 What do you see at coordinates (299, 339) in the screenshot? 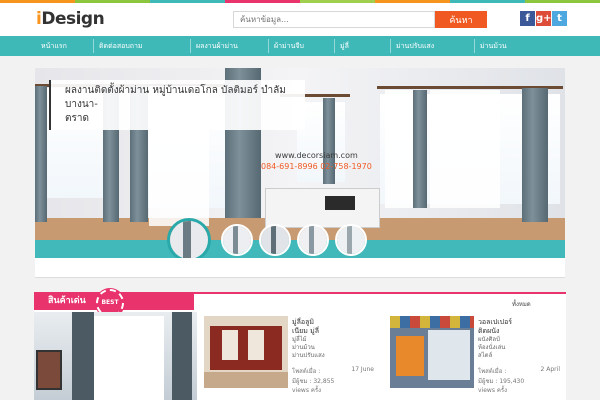
I see `product-desc: มู่ลี่ไม้` at bounding box center [299, 339].